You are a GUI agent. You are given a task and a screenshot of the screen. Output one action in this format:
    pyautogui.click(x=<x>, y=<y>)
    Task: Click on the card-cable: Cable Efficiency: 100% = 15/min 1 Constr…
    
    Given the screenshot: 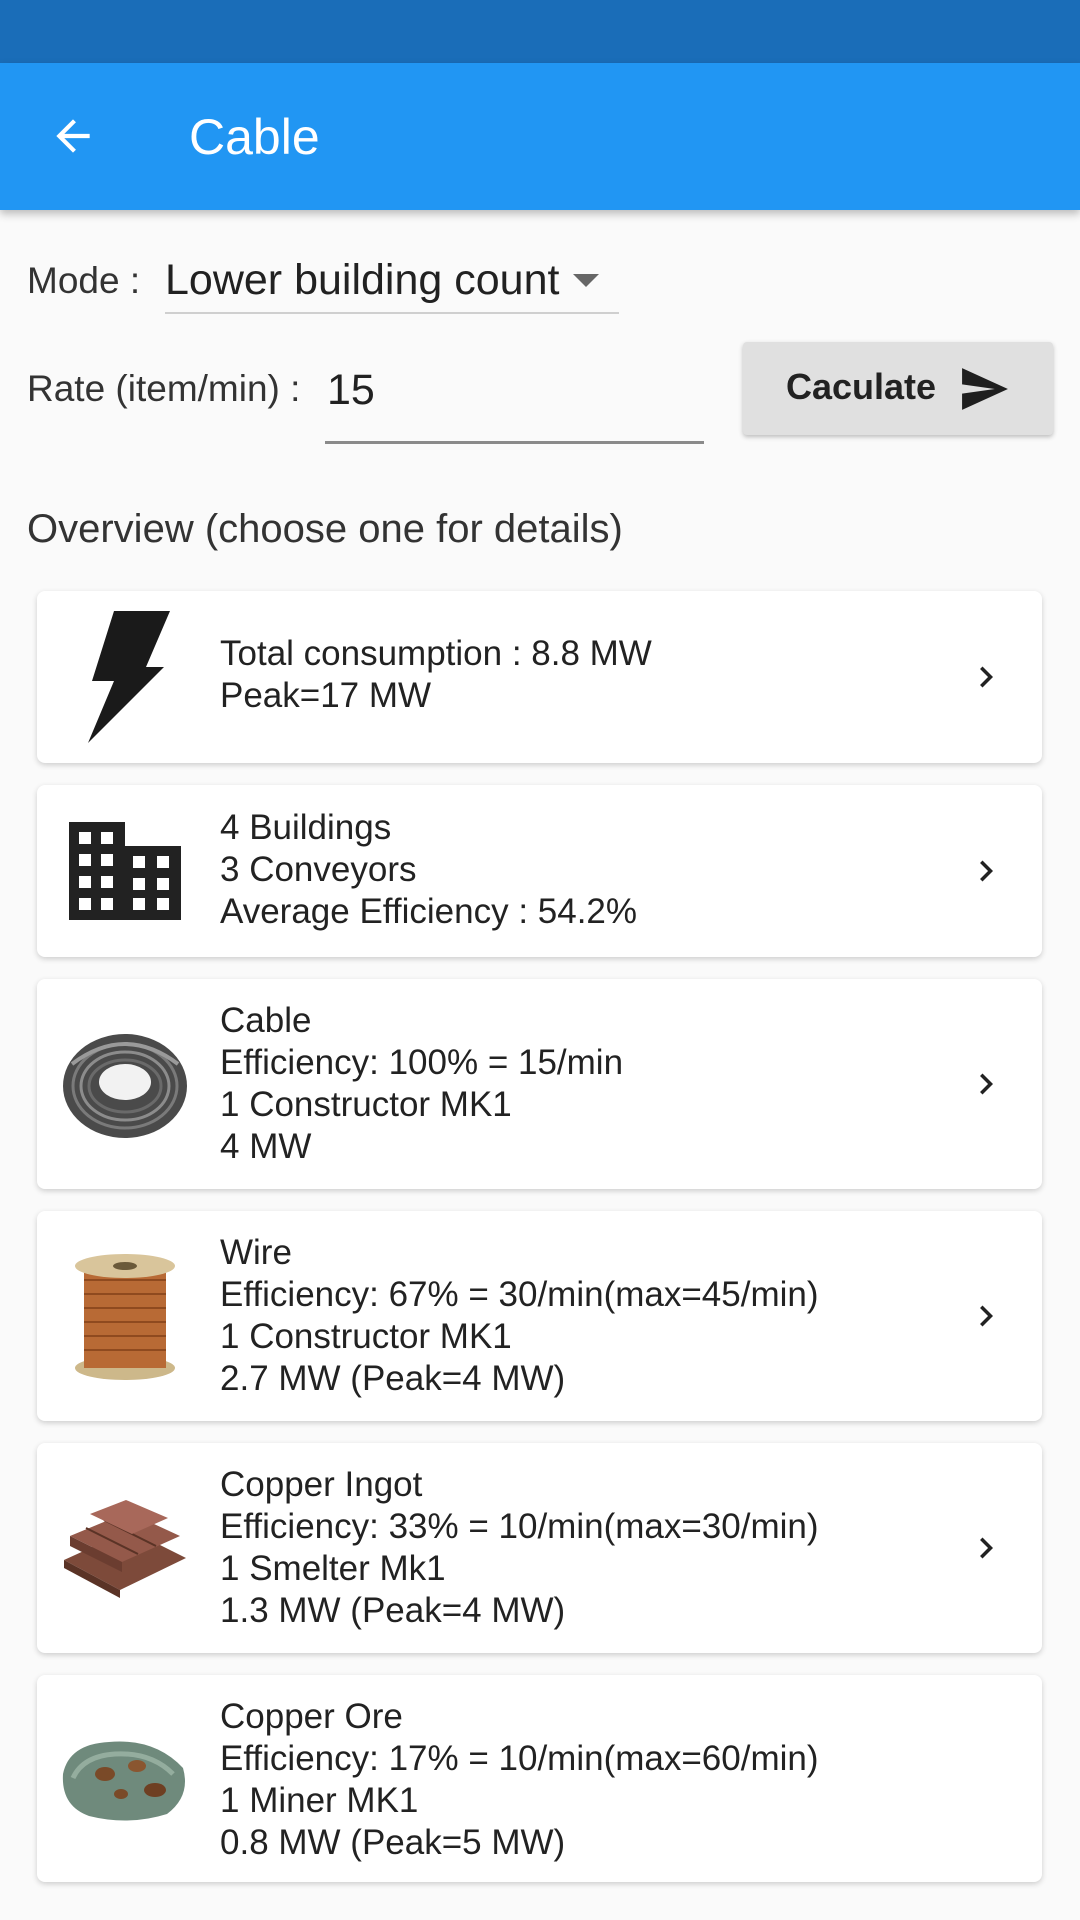 What is the action you would take?
    pyautogui.click(x=539, y=1084)
    